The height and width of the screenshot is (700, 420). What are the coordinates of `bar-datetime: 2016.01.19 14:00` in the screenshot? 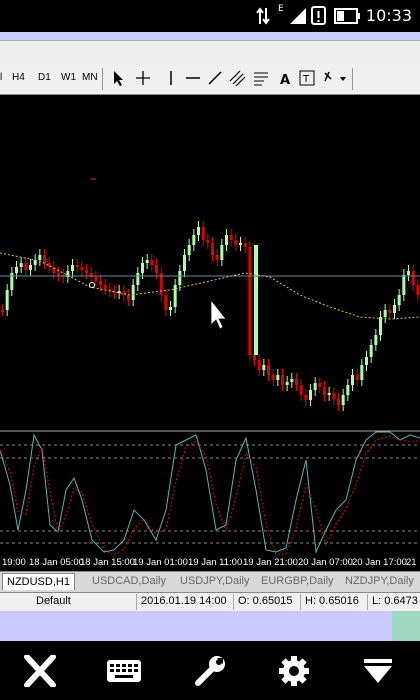 It's located at (184, 601).